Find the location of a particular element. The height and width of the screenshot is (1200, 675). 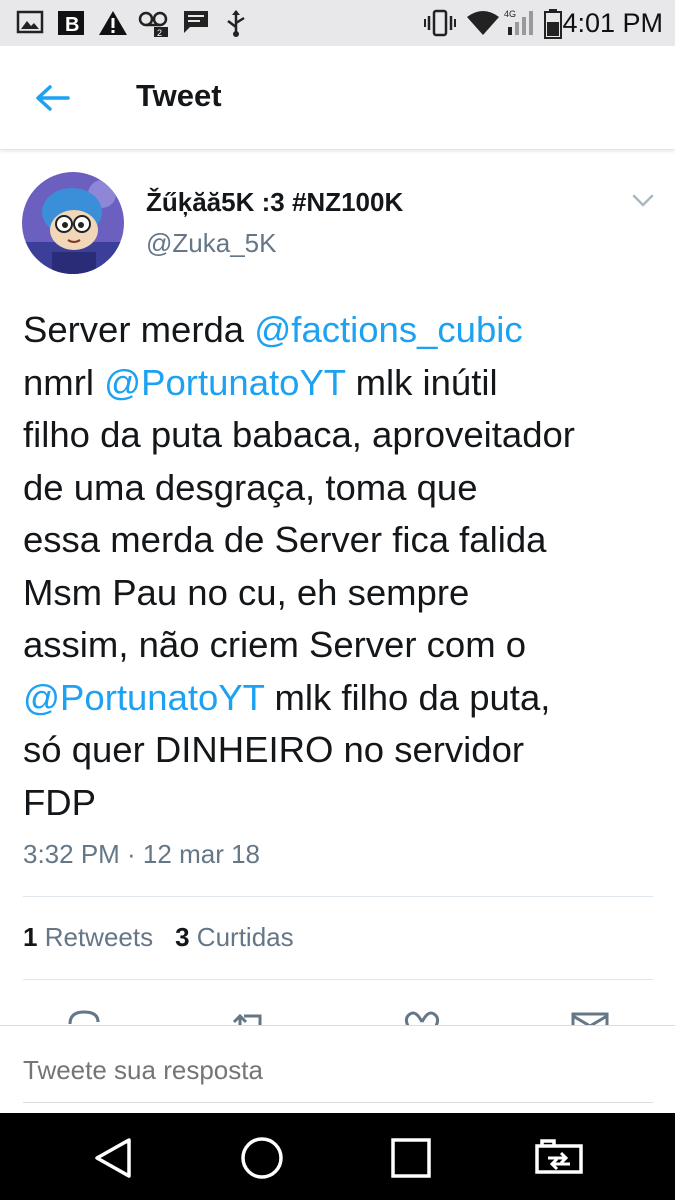

text-segment: Server merda is located at coordinates (139, 329).